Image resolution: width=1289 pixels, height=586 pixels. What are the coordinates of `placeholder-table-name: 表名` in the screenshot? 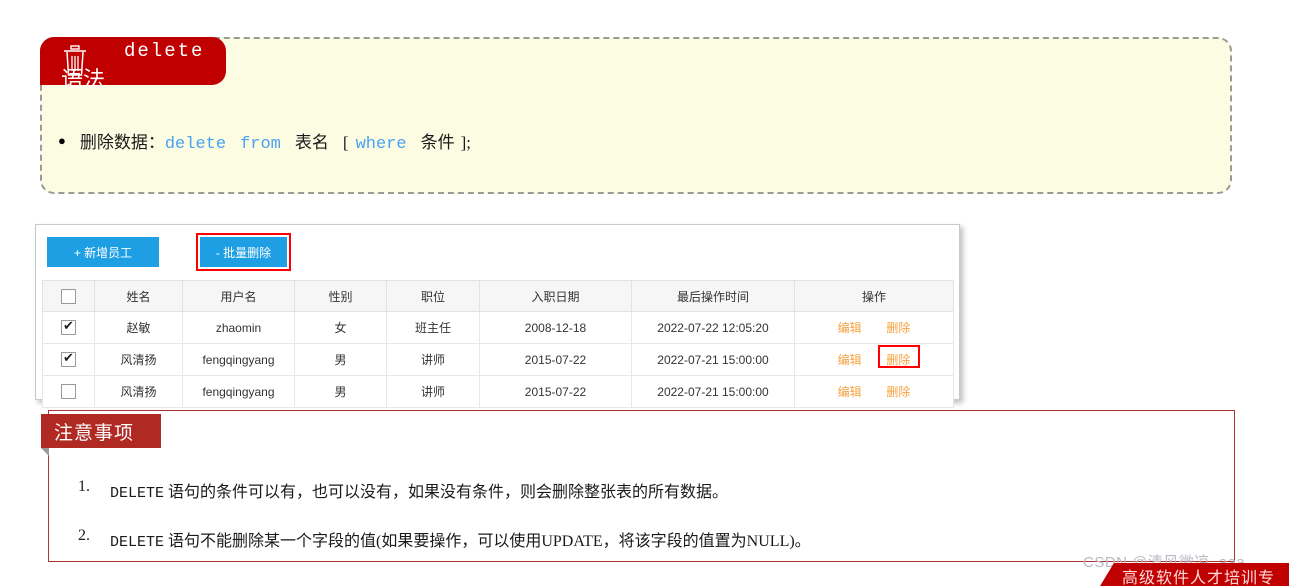 It's located at (311, 142).